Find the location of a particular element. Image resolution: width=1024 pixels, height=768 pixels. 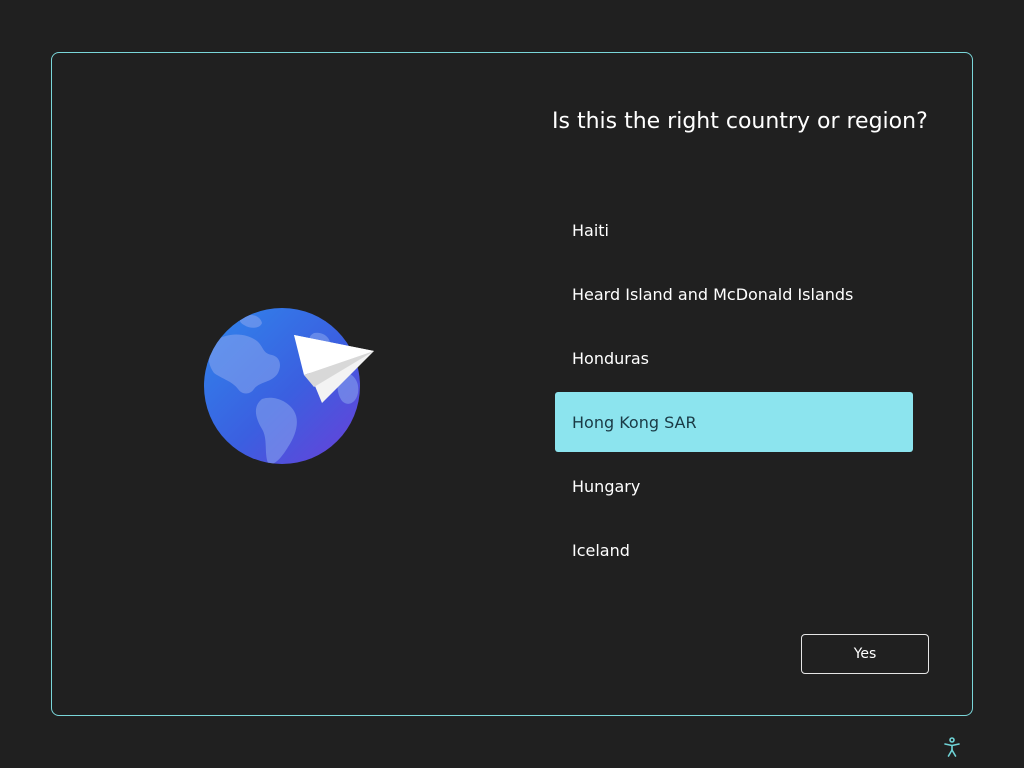

country-option-iceland: Iceland is located at coordinates (734, 550).